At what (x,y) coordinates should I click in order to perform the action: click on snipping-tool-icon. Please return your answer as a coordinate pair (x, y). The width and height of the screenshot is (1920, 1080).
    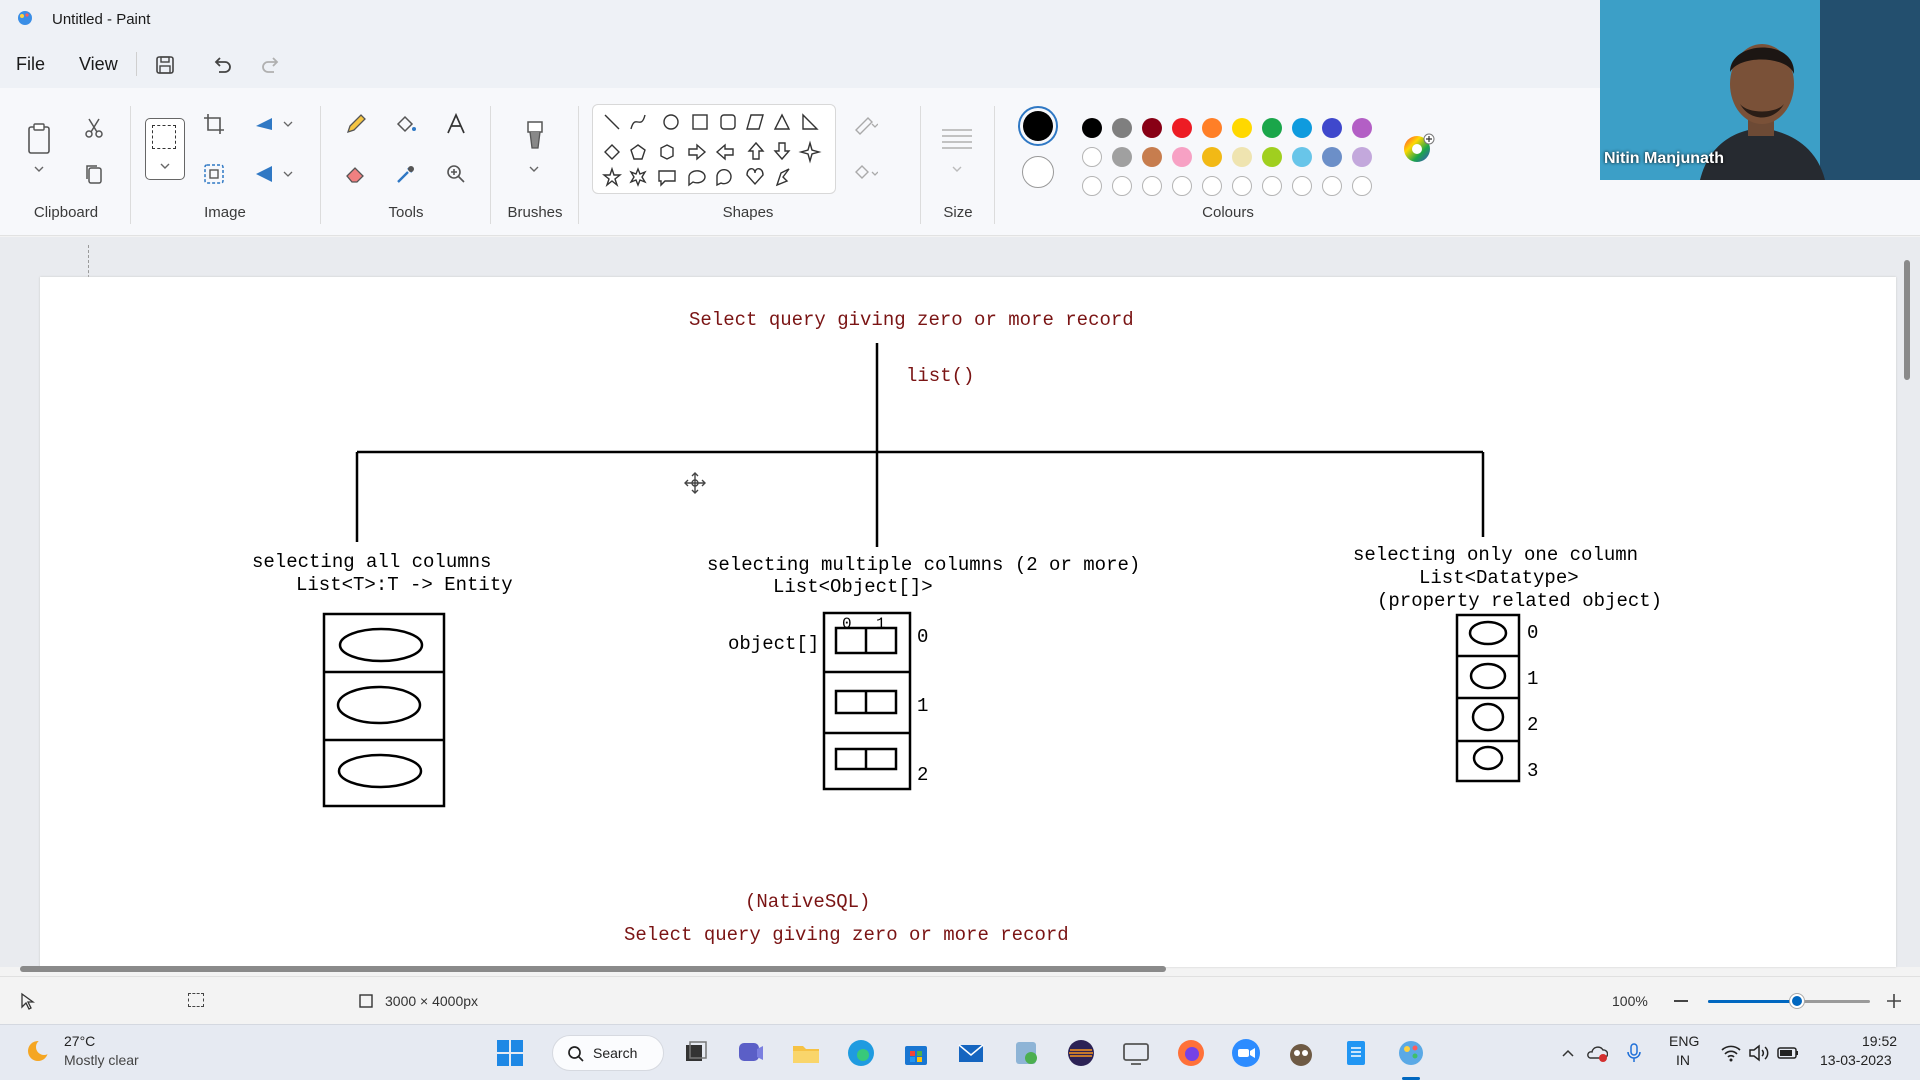
    Looking at the image, I should click on (1136, 1053).